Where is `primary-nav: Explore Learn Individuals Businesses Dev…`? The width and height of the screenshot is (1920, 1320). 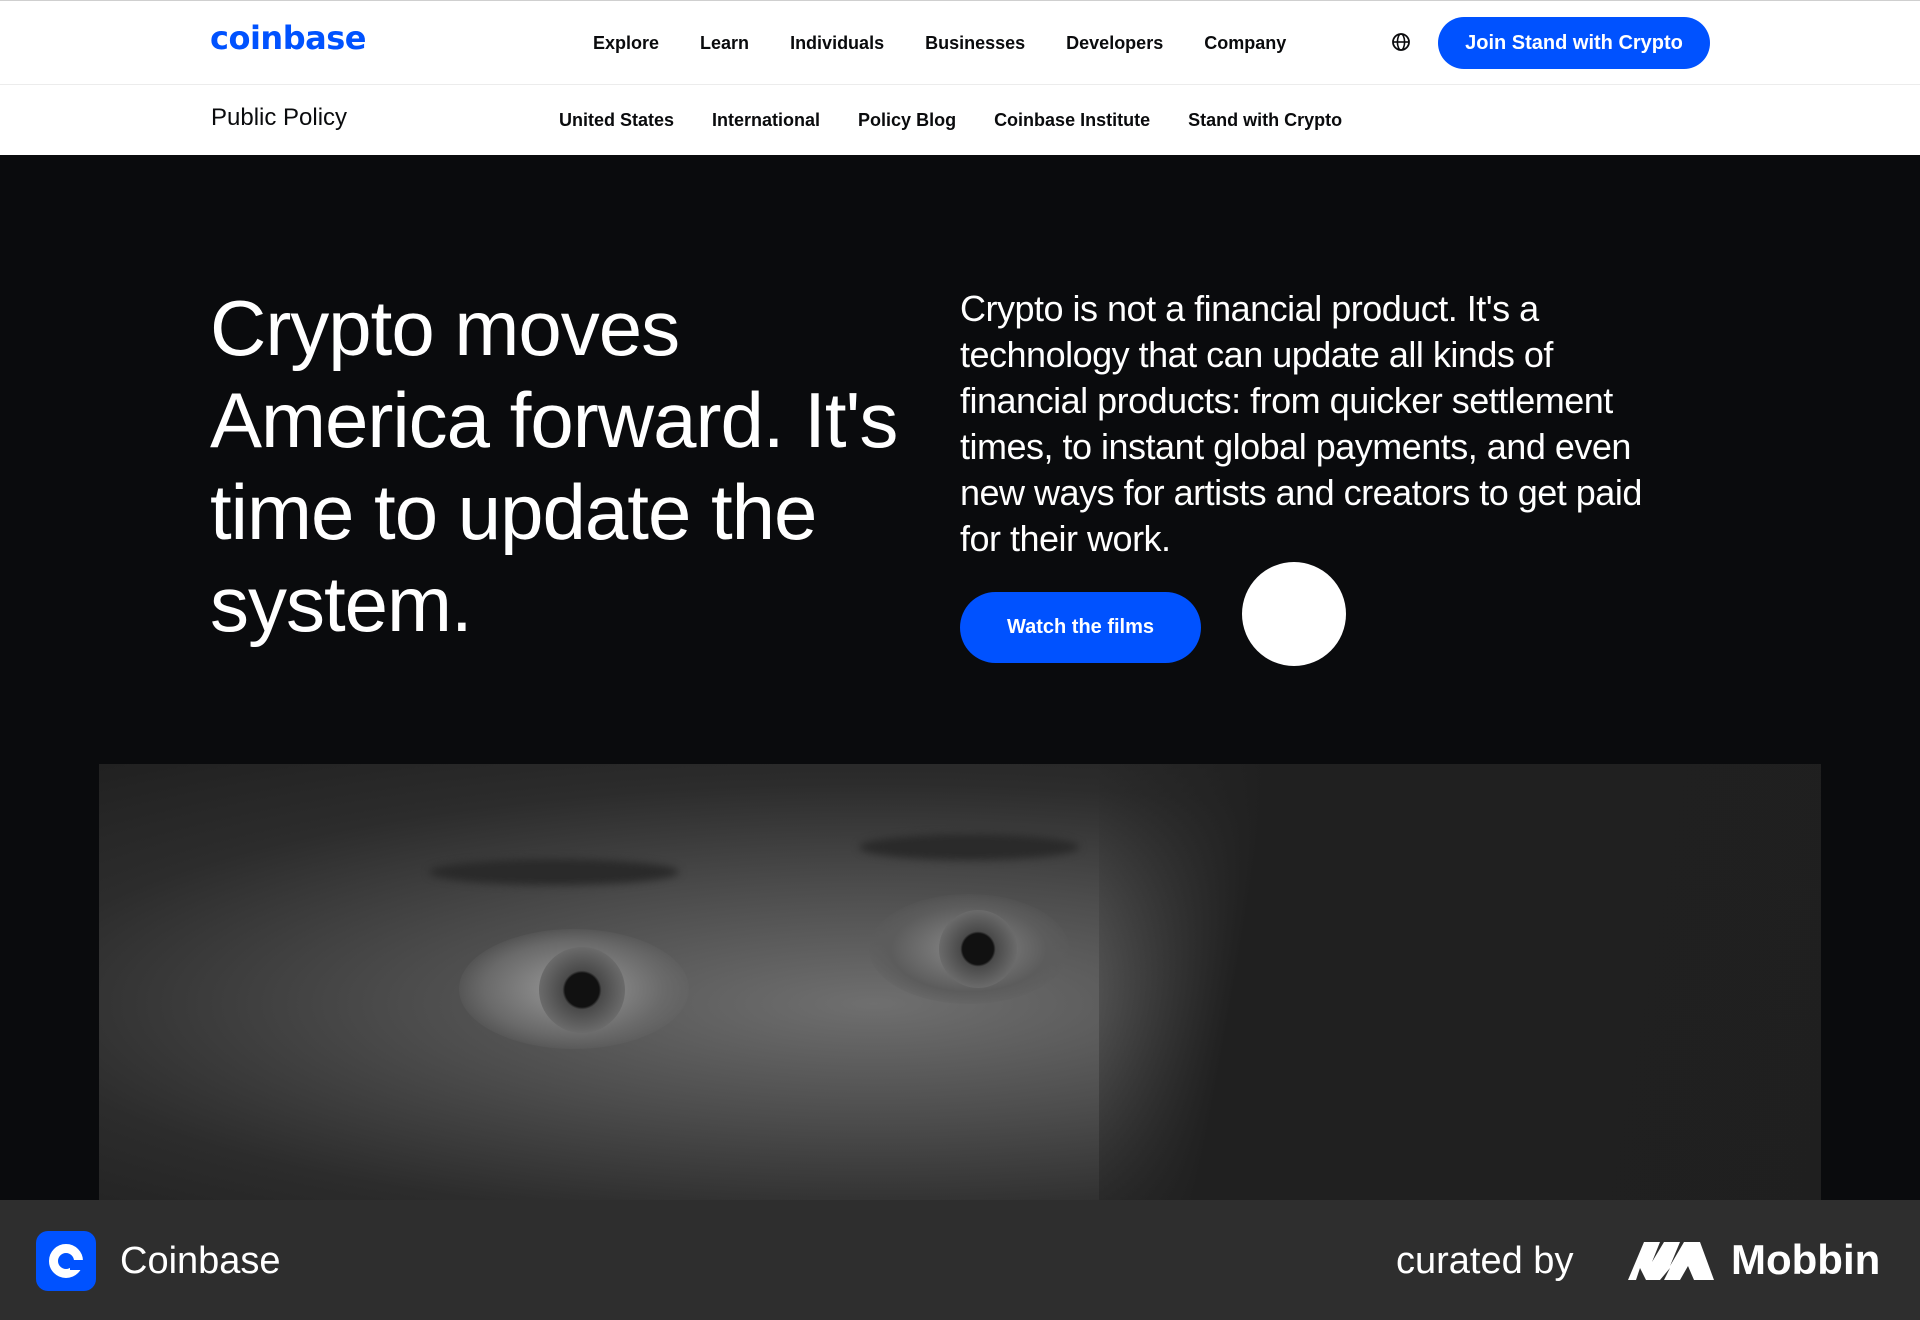
primary-nav: Explore Learn Individuals Businesses Dev… is located at coordinates (960, 43).